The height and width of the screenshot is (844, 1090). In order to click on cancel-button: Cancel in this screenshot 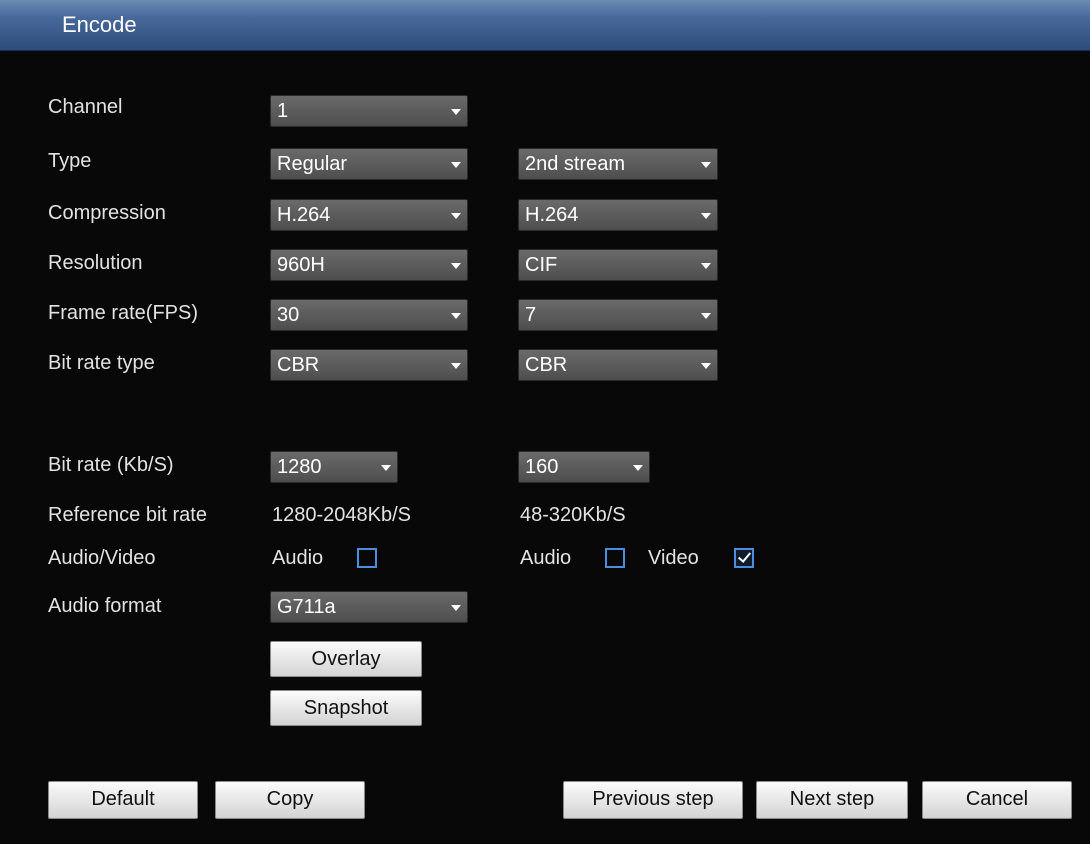, I will do `click(997, 800)`.